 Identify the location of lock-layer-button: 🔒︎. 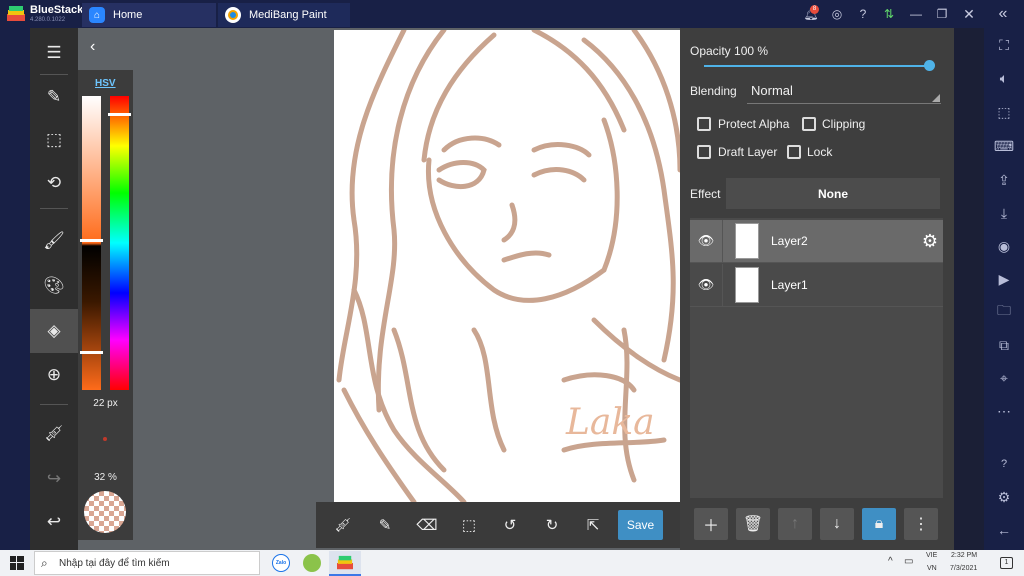
(879, 524).